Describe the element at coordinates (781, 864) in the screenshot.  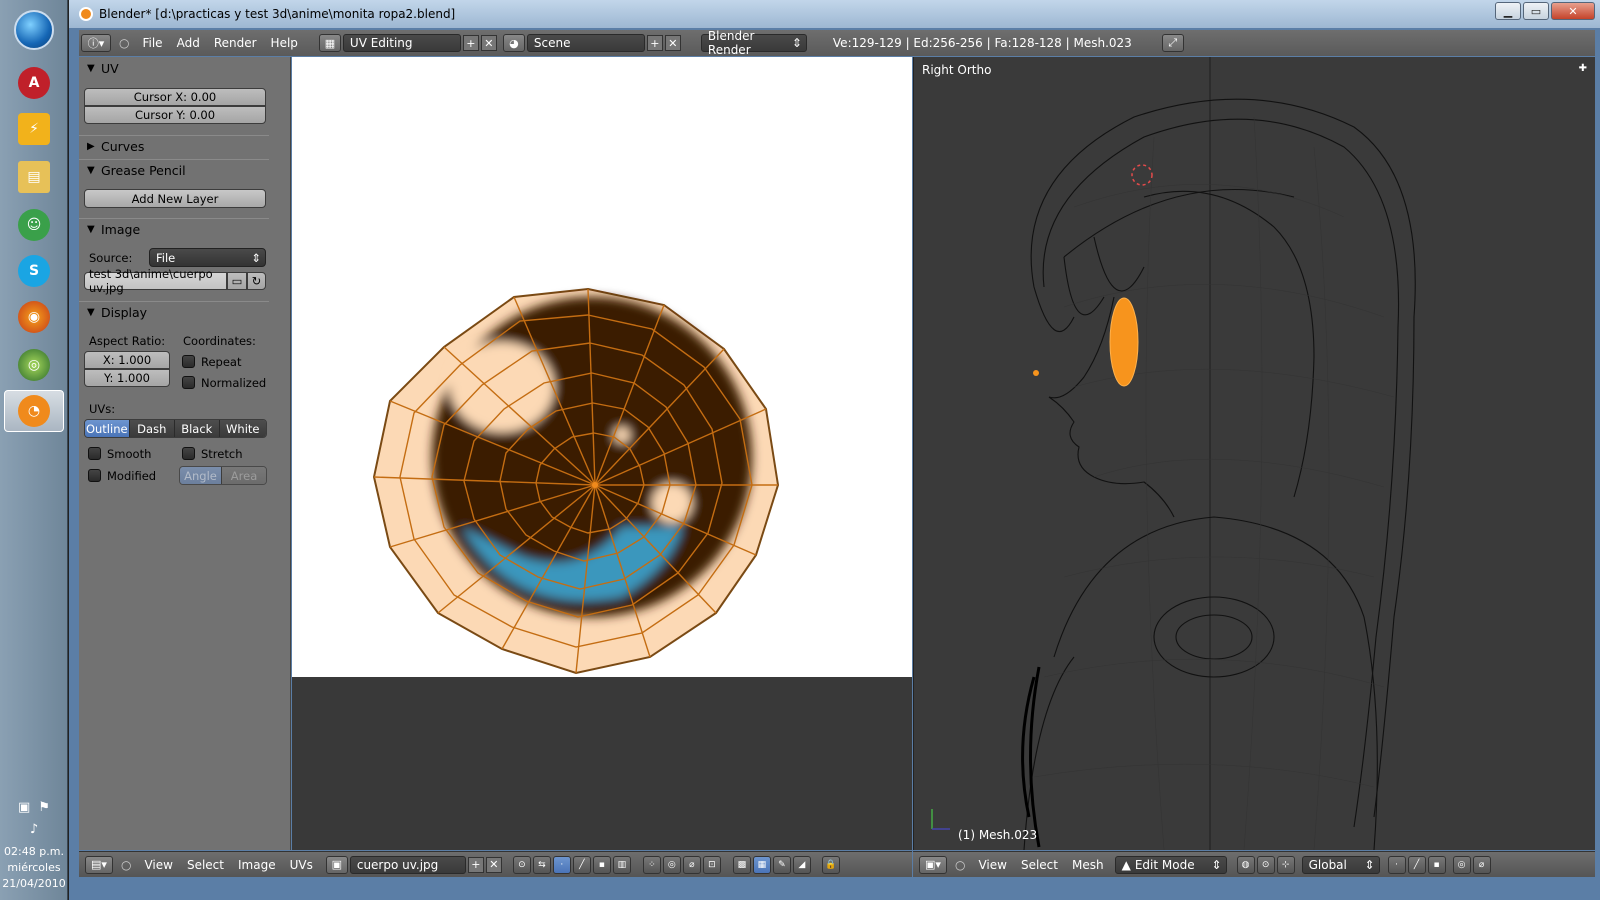
I see `brush-icon: ✎` at that location.